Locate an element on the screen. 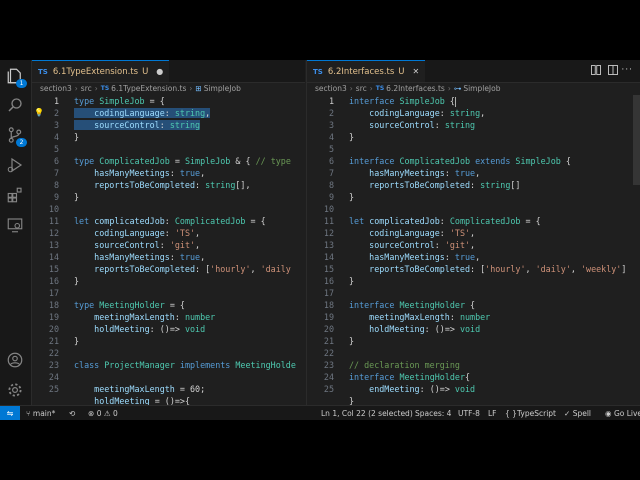 This screenshot has height=480, width=640. explorer-icon: 1 is located at coordinates (16, 77).